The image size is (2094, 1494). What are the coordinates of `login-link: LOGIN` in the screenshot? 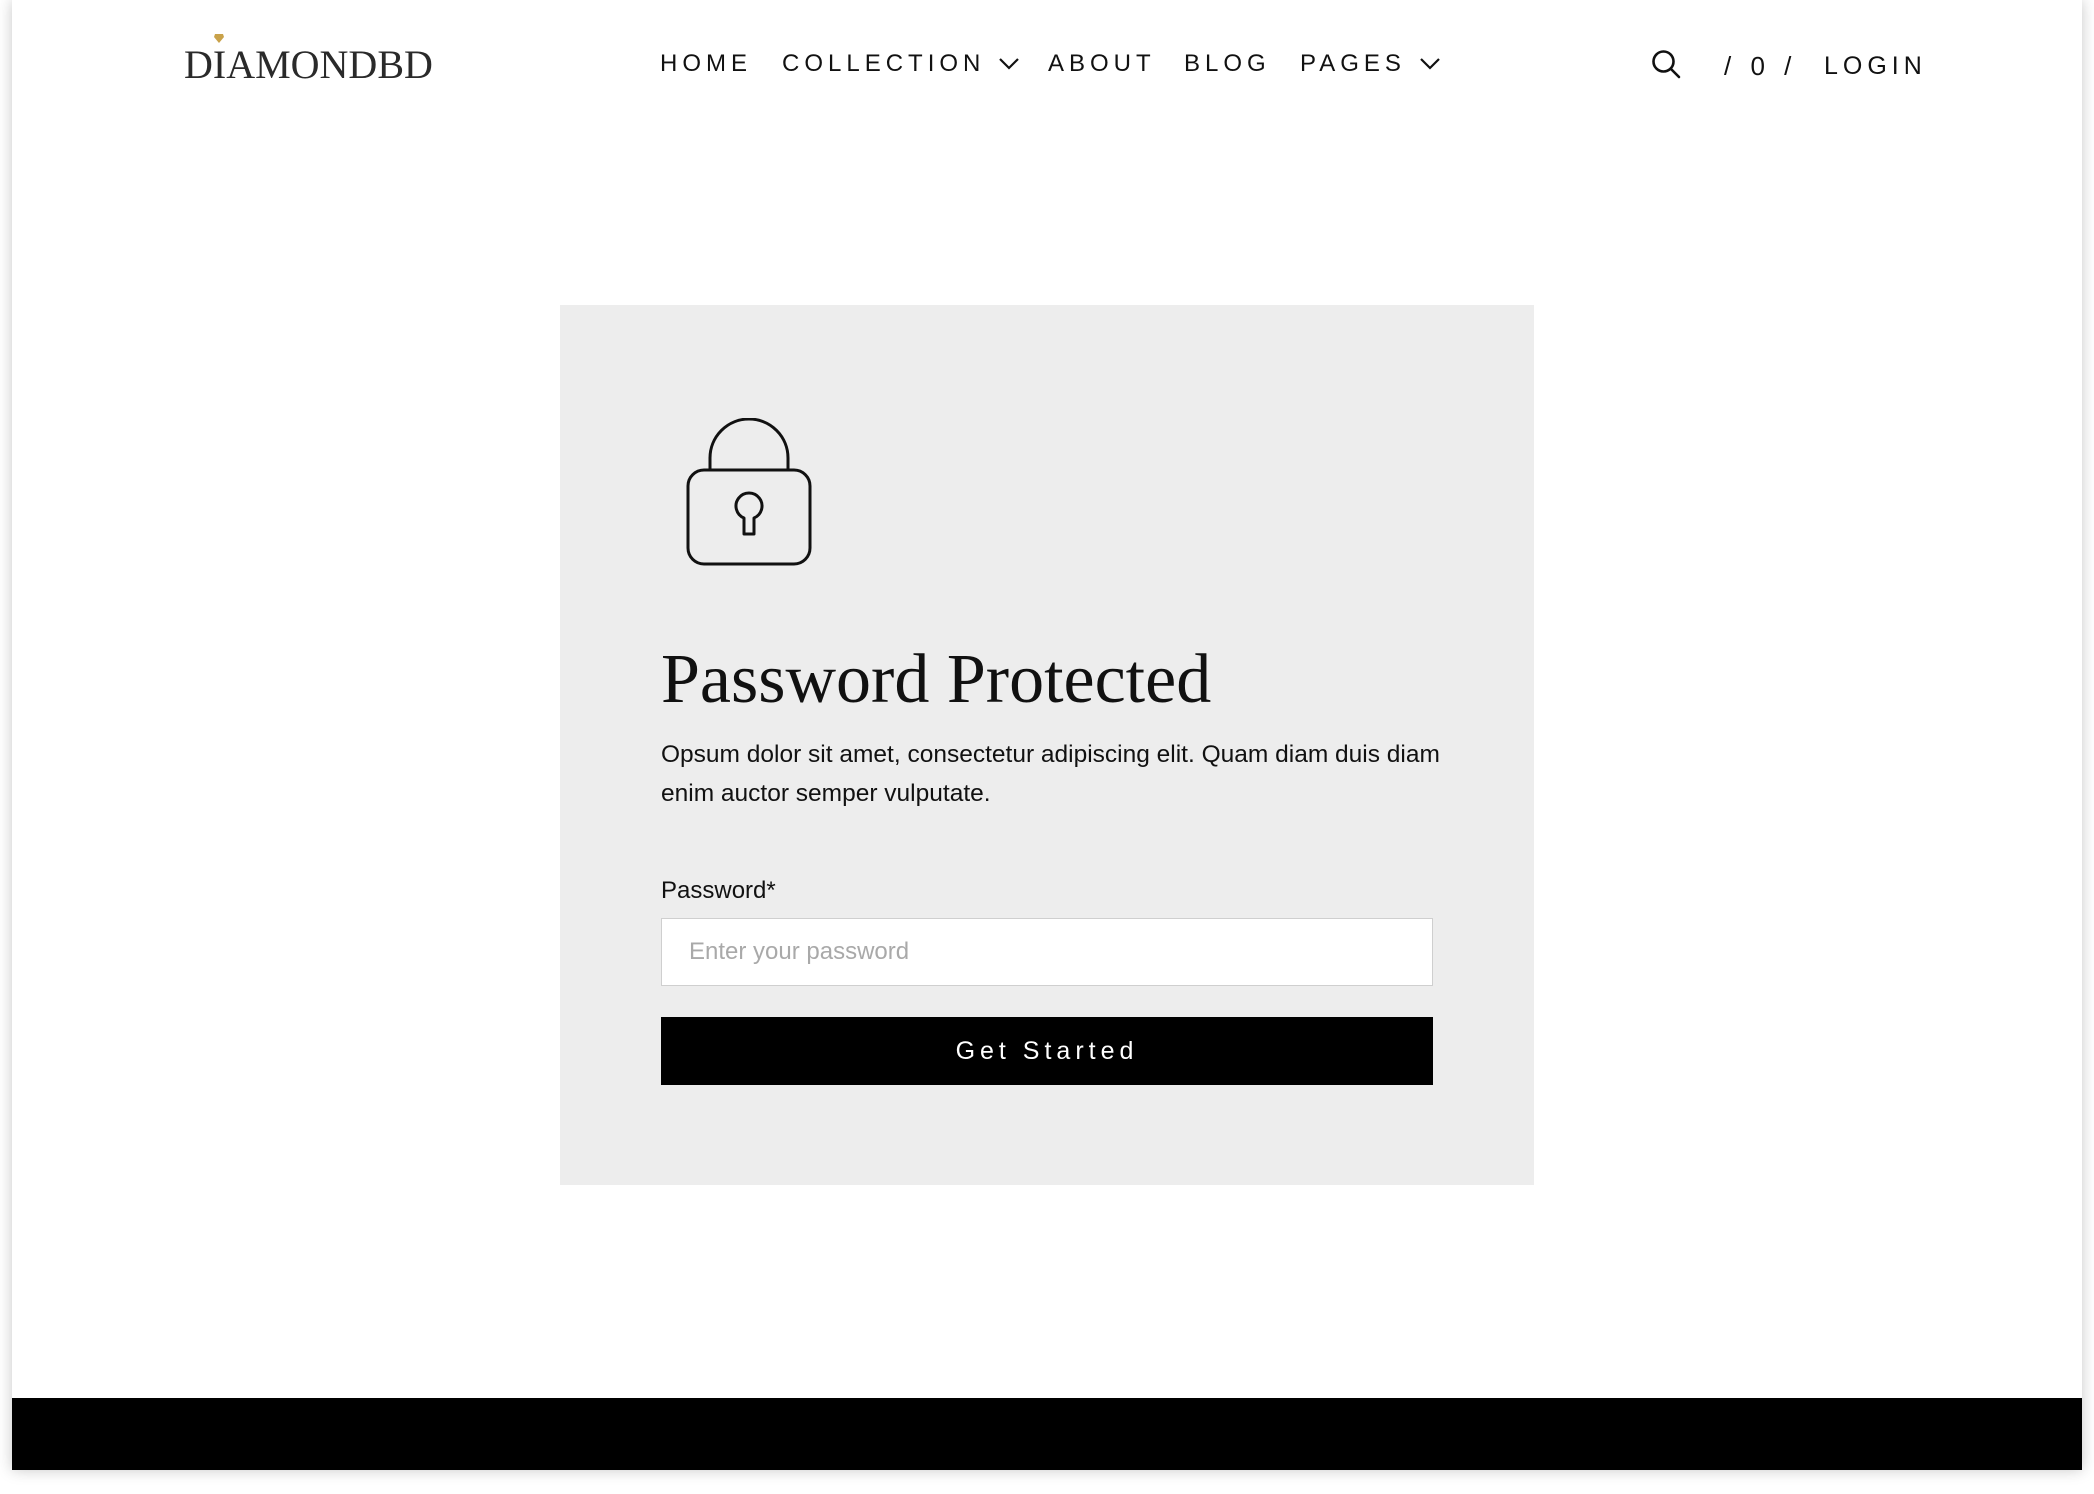 It's located at (1875, 66).